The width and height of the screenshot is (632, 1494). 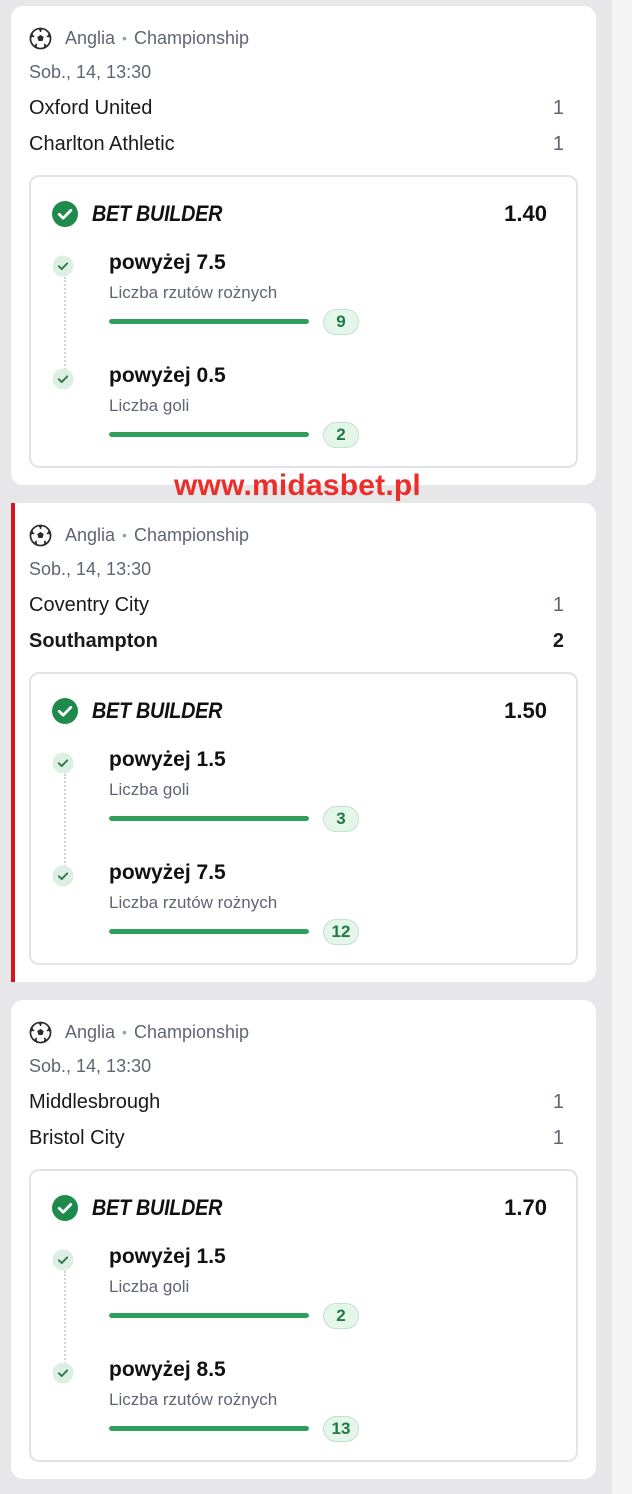 I want to click on selection-item: powyżej 7.5 Liczba rzutów rożnych 12, so click(x=301, y=904).